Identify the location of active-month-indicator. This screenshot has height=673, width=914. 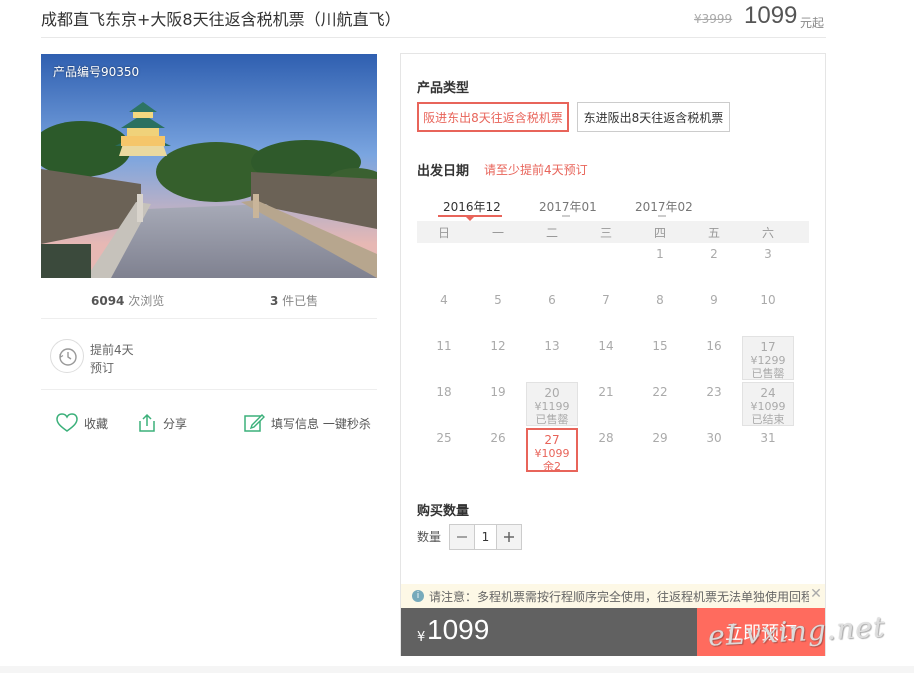
(470, 218).